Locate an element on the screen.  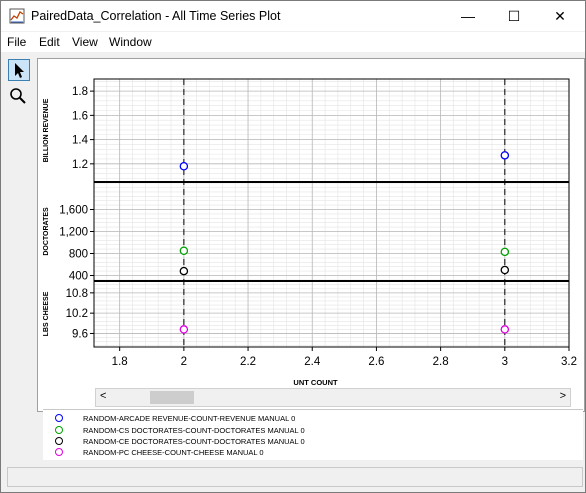
zoom-magnifier-icon is located at coordinates (18, 96).